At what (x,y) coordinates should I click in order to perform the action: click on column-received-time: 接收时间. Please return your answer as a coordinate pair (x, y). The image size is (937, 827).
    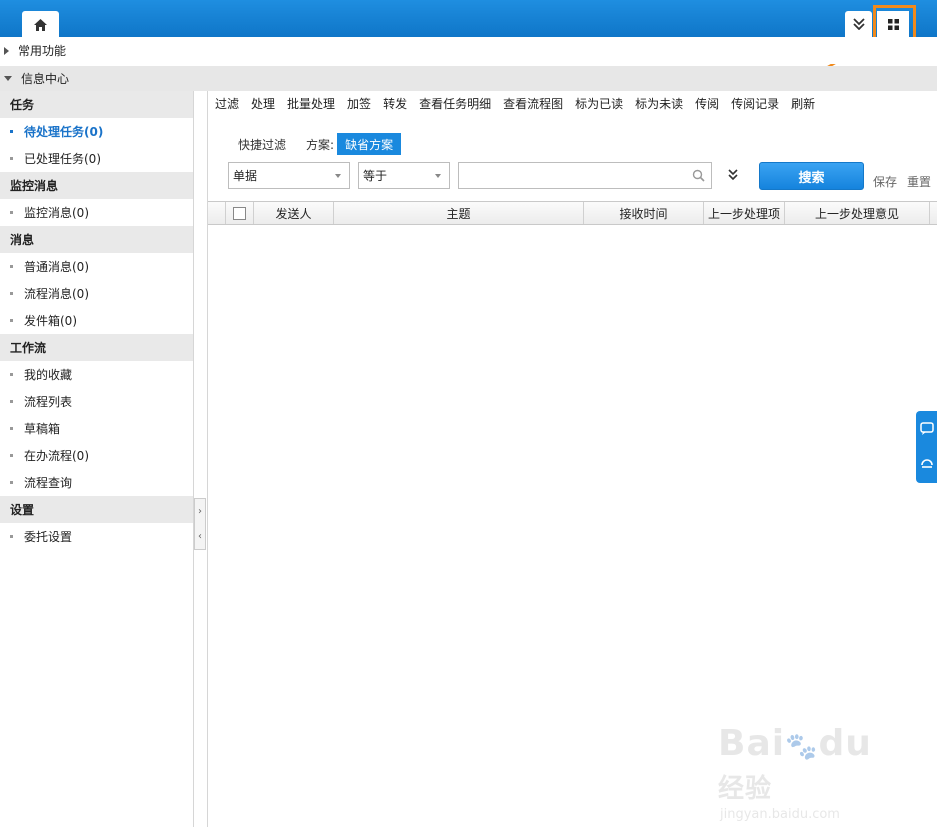
    Looking at the image, I should click on (644, 213).